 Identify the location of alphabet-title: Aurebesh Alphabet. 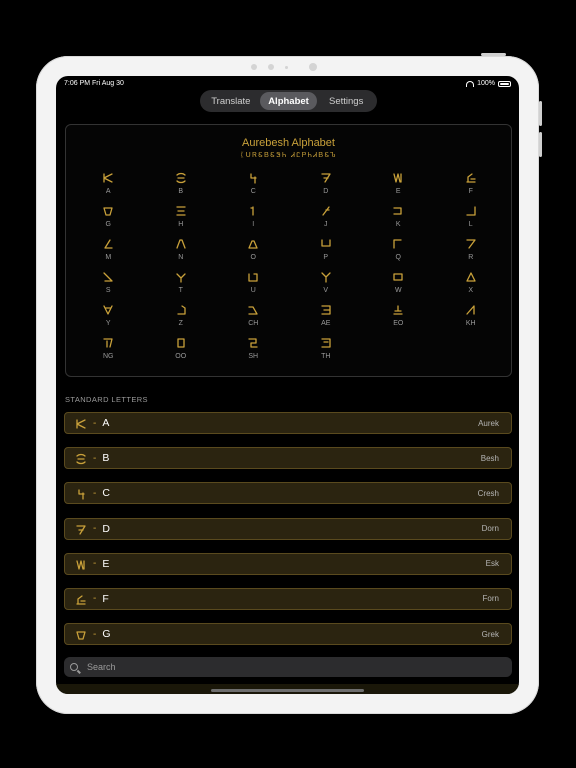
(288, 143).